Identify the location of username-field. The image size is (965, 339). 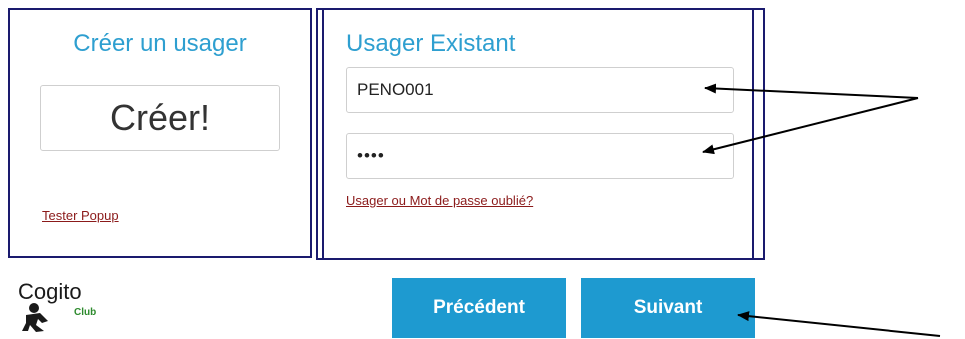
(540, 90).